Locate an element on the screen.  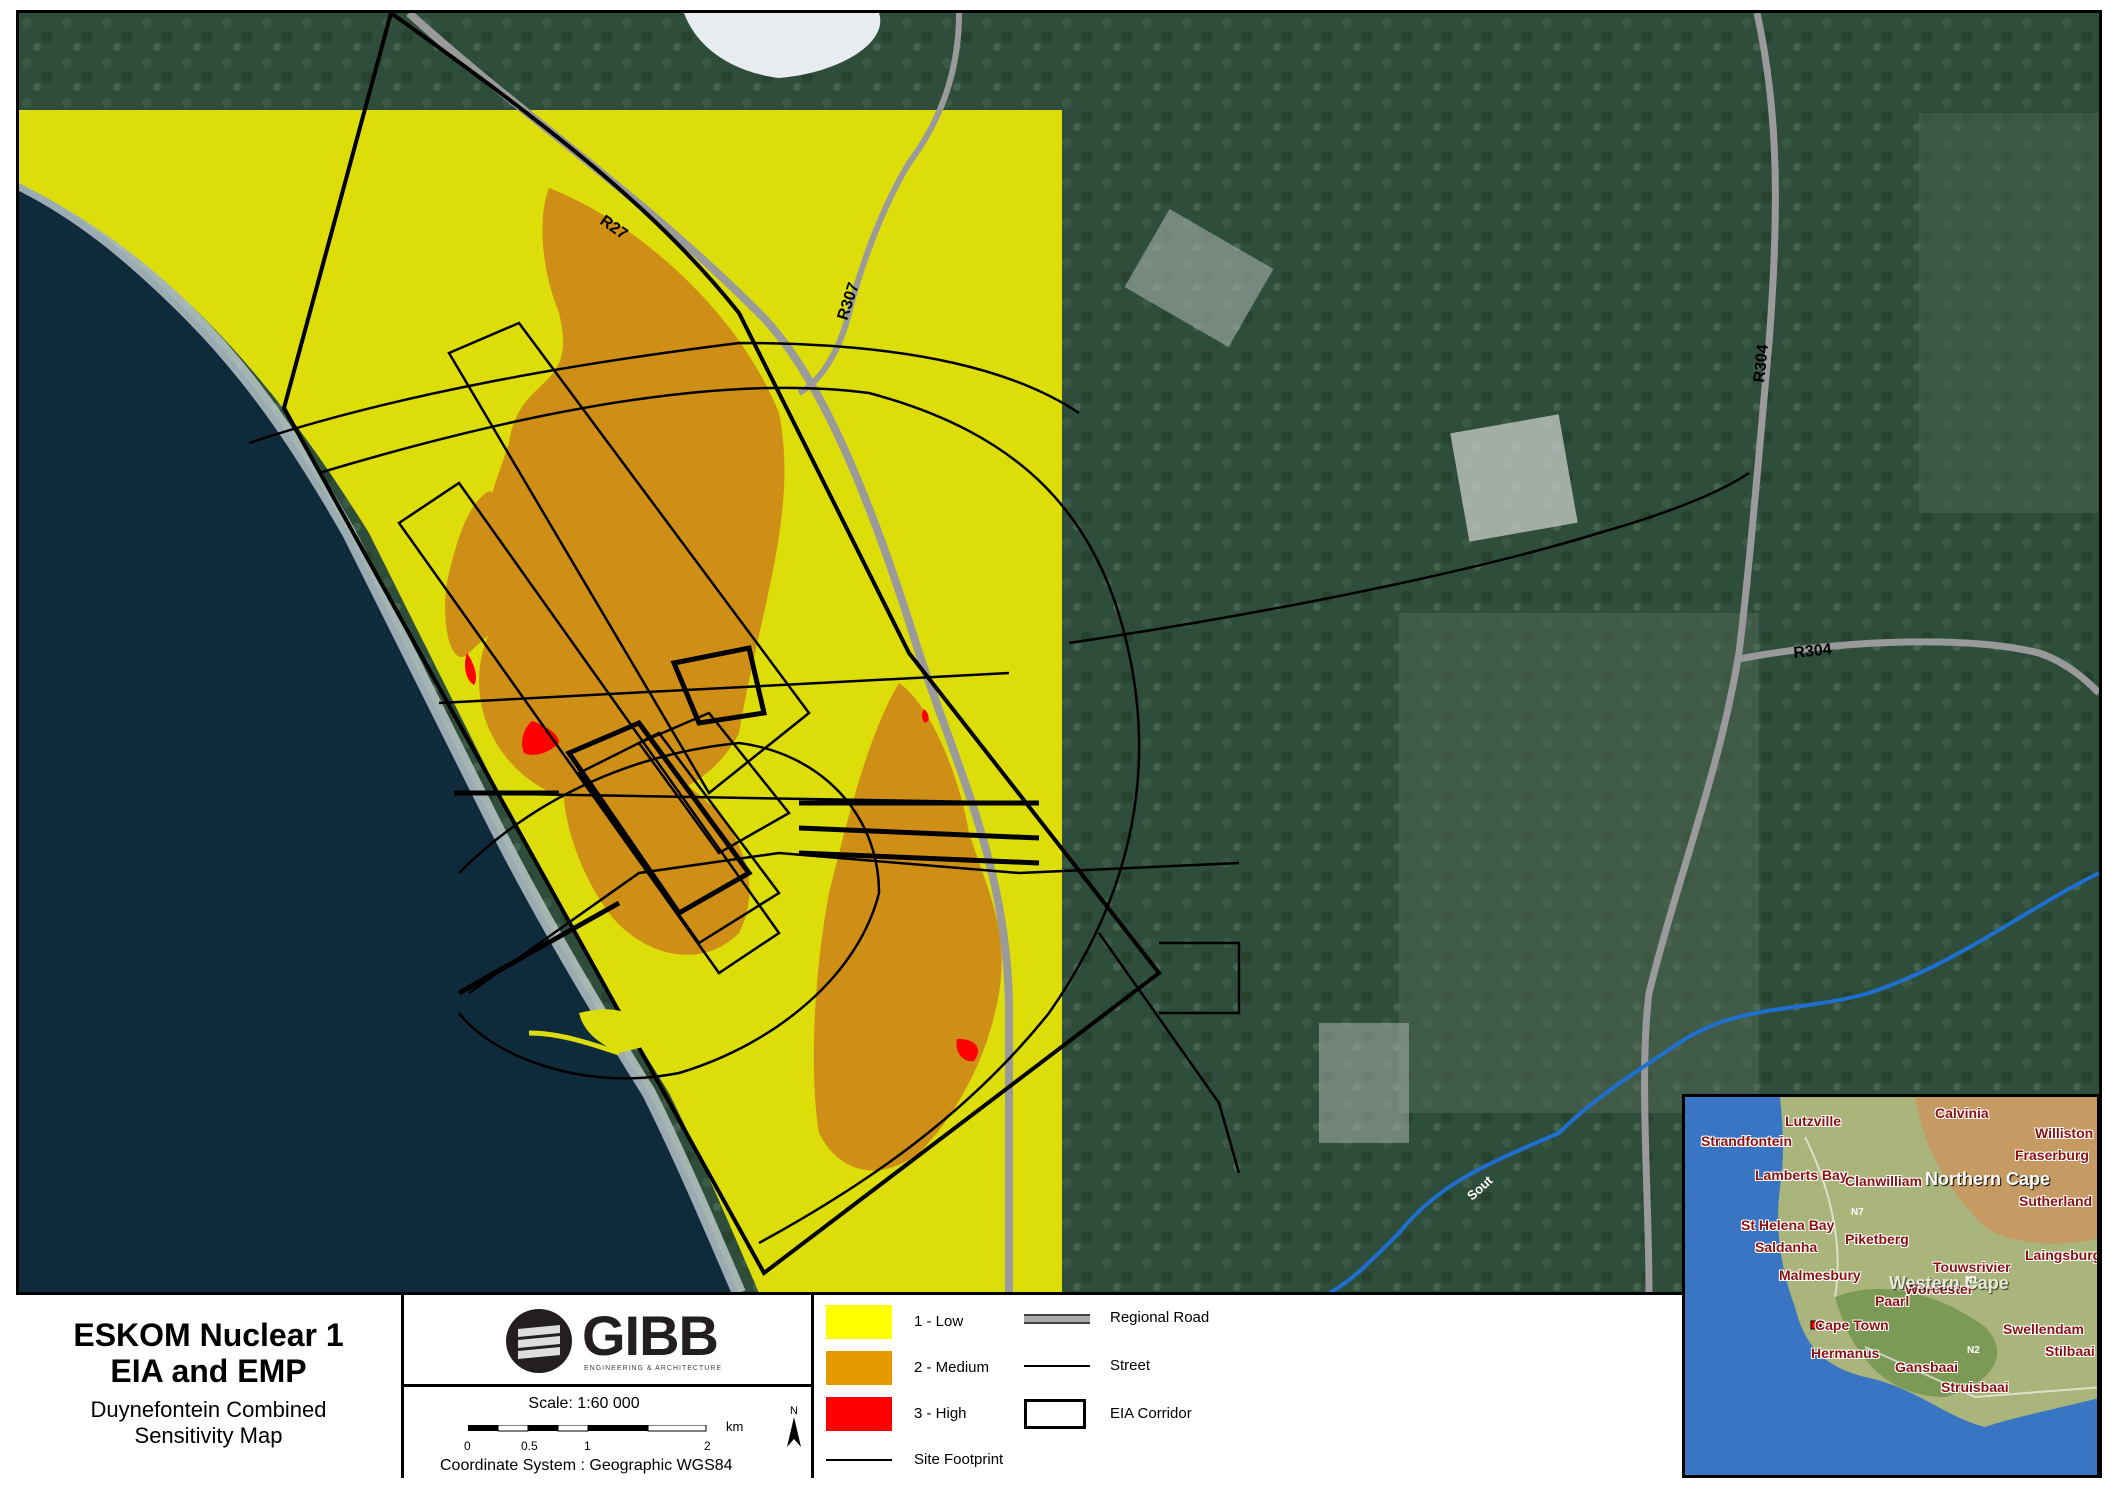
coordinate-system: Coordinate System : Geographic WGS84 is located at coordinates (586, 1465).